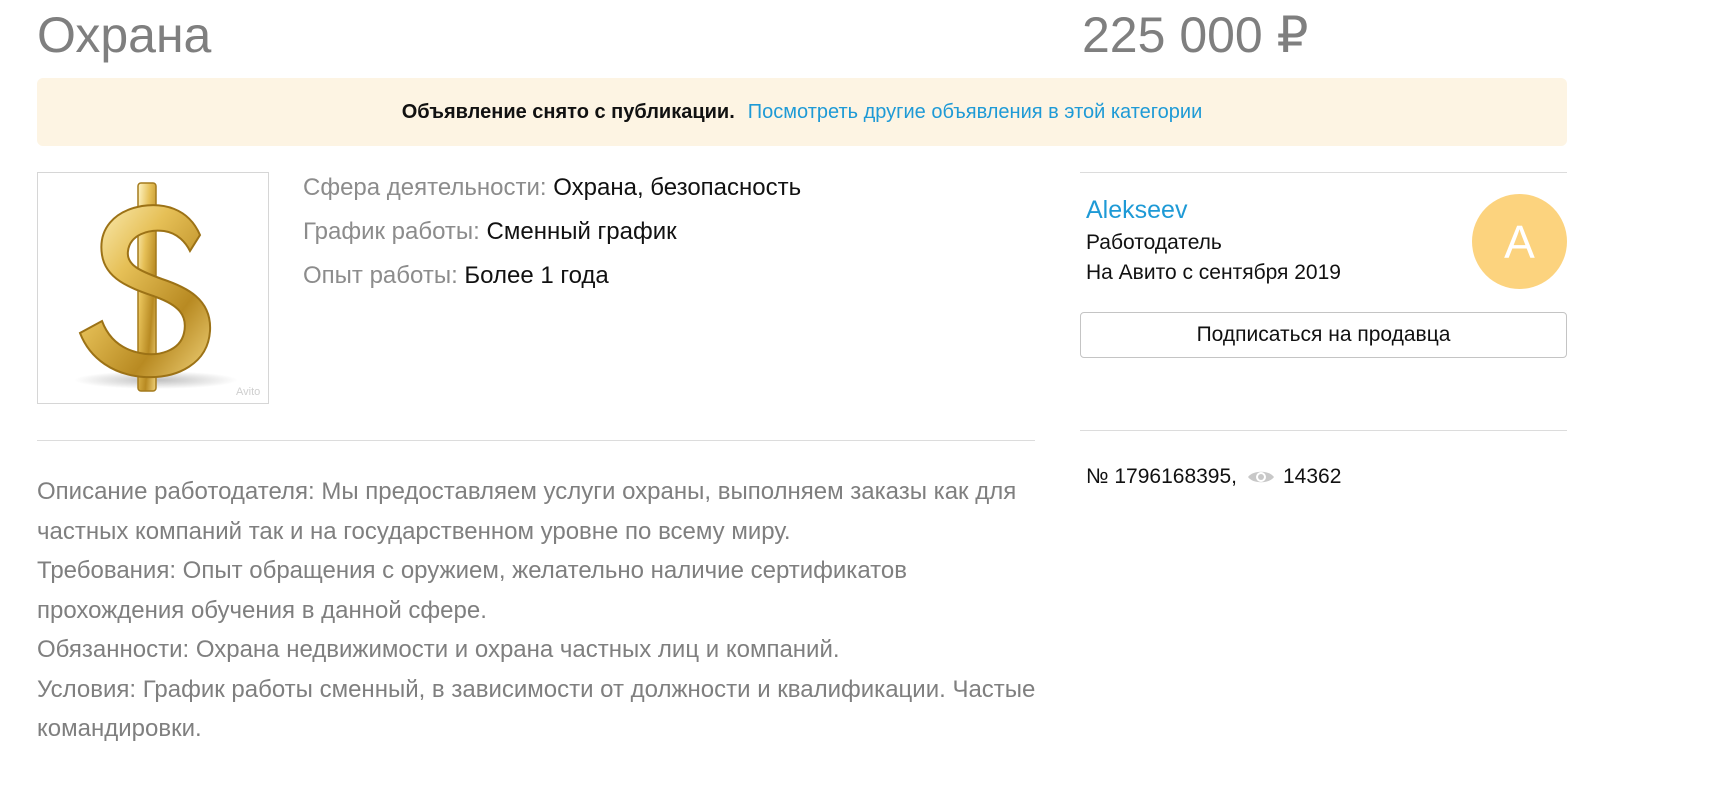 The width and height of the screenshot is (1732, 793). I want to click on listing-photo: Avito, so click(153, 288).